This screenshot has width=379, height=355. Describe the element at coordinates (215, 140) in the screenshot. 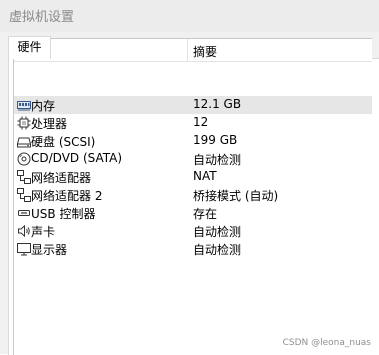

I see `device-summary: 199 GB` at that location.